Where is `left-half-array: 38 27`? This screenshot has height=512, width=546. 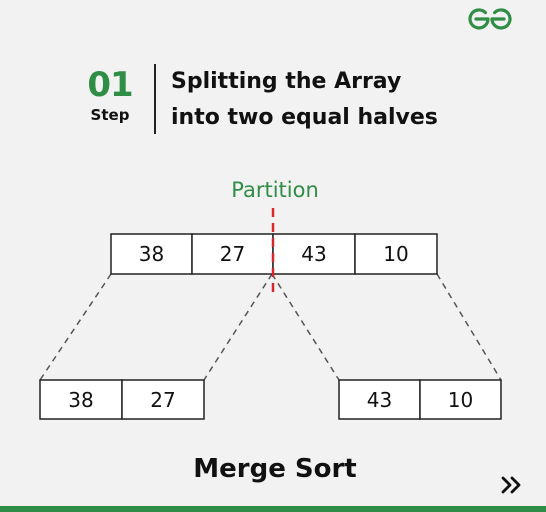 left-half-array: 38 27 is located at coordinates (122, 399).